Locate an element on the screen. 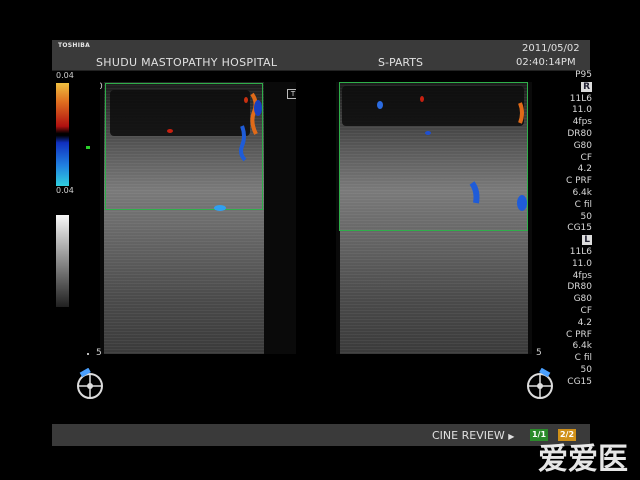 The height and width of the screenshot is (480, 640). color-velocity-bar is located at coordinates (62, 134).